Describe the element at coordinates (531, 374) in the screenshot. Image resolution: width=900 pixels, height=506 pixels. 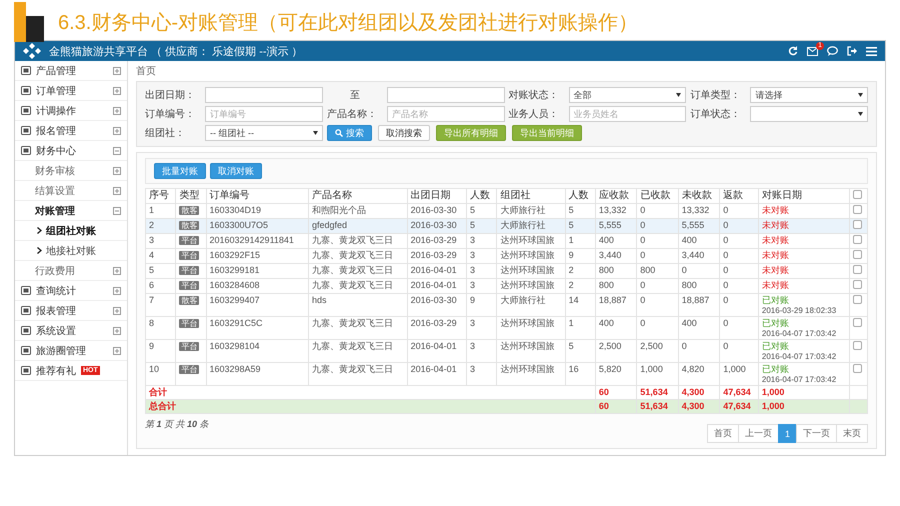
I see `agency-name: 达州环球国旅` at that location.